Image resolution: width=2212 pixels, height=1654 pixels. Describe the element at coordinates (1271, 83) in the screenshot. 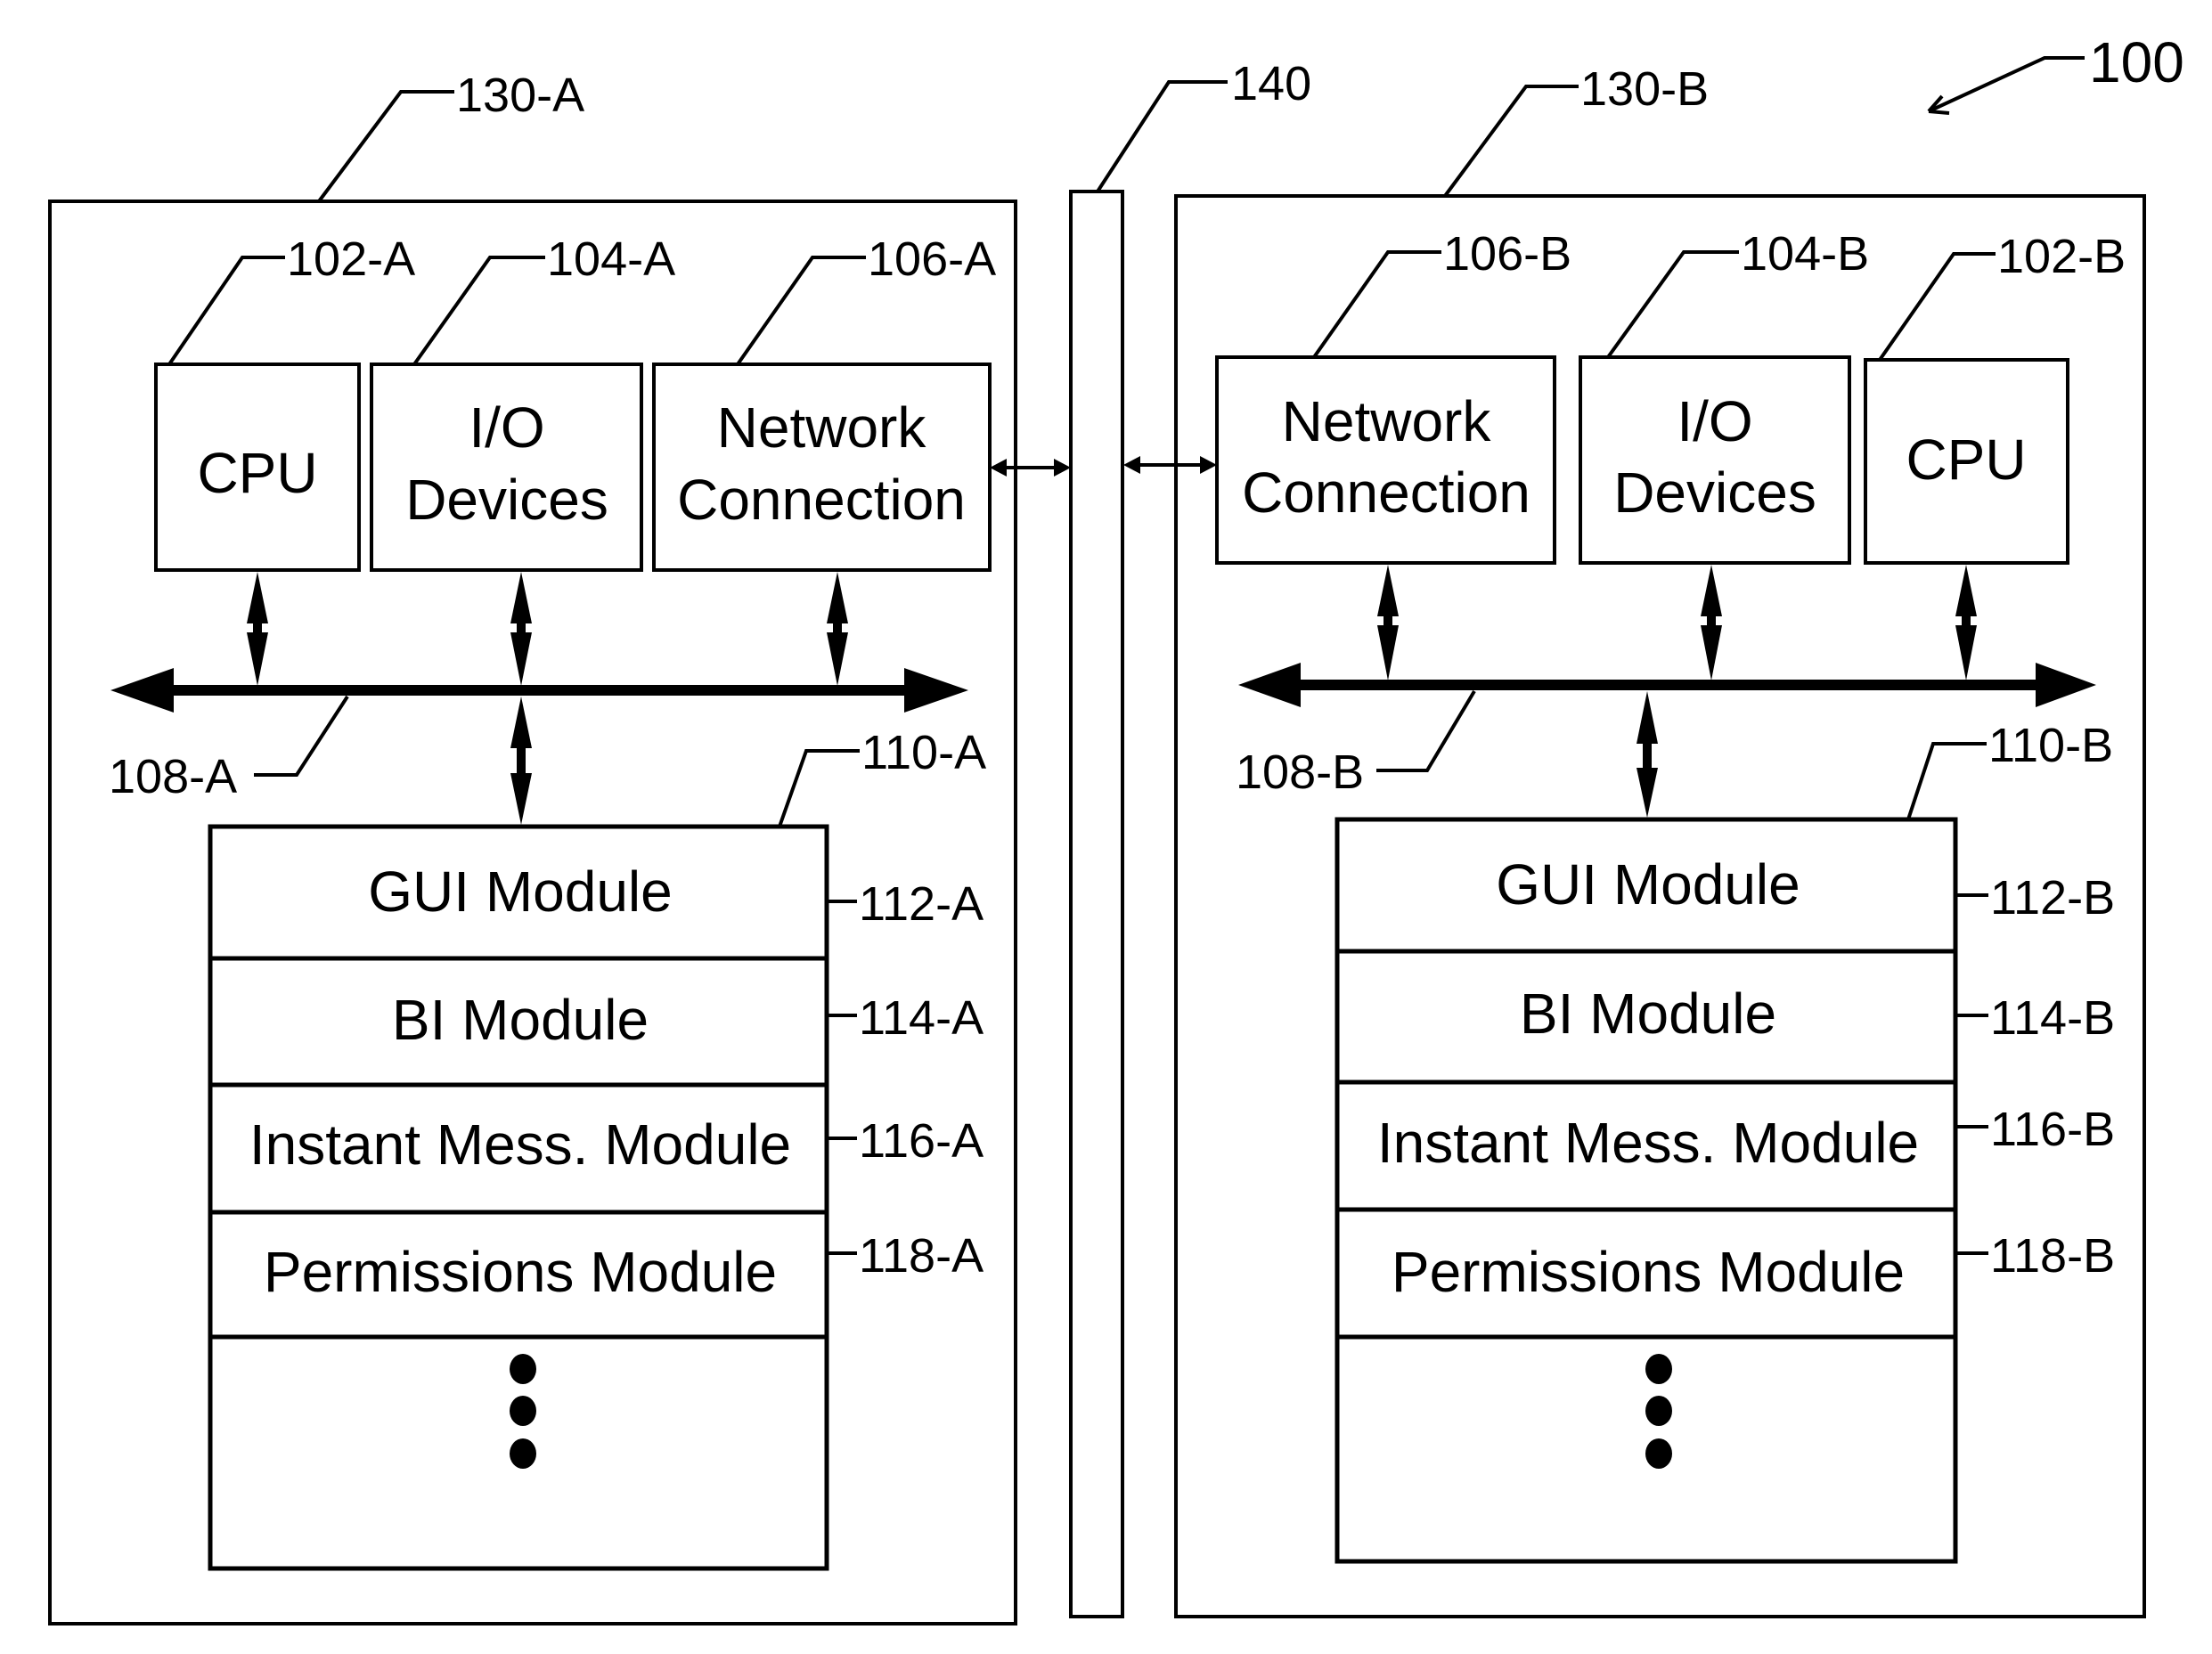

I see `network-ref-label: 140` at that location.